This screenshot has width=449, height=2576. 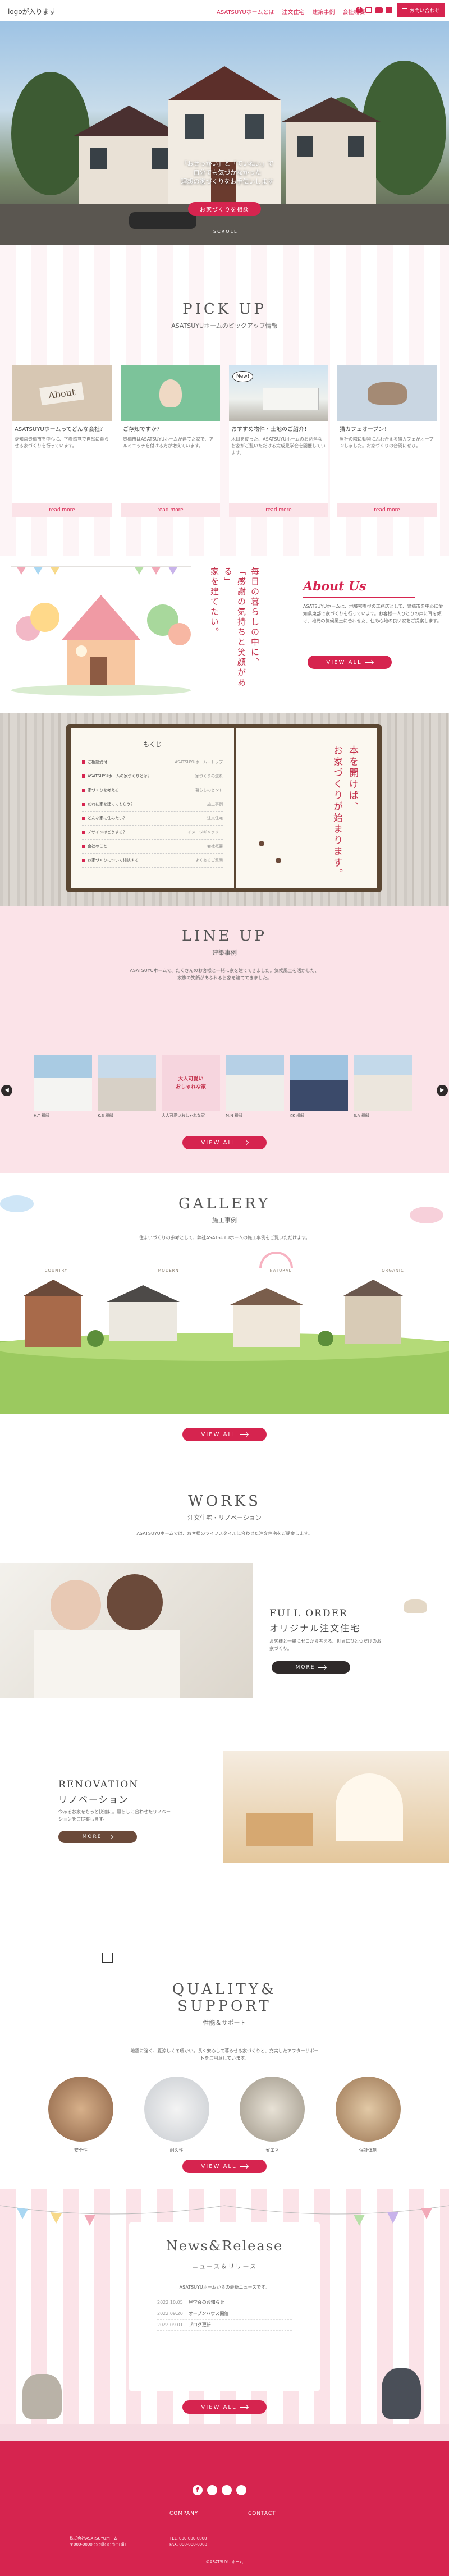 I want to click on quality-item: 耐久性, so click(x=177, y=2115).